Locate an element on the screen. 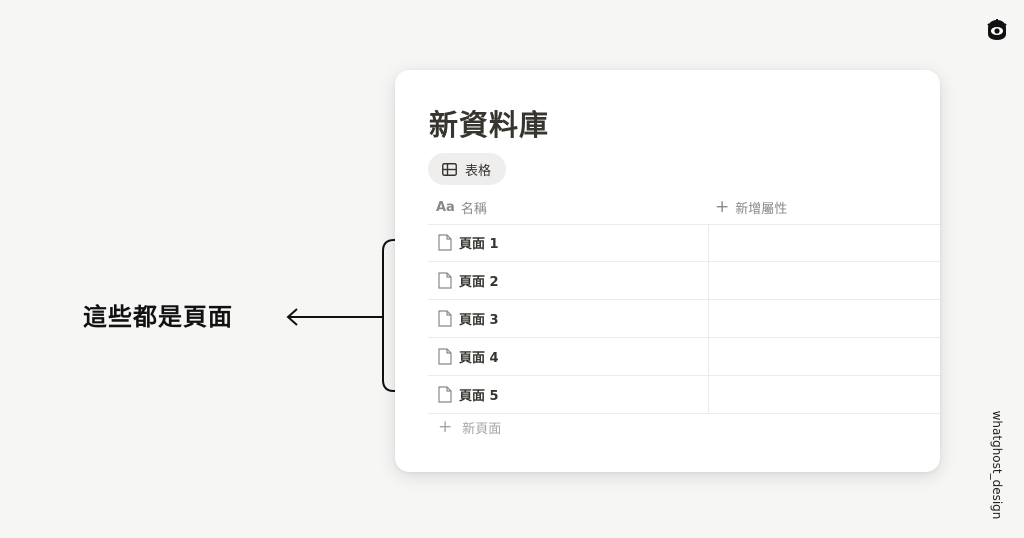  row-name: 頁面 3 is located at coordinates (479, 320).